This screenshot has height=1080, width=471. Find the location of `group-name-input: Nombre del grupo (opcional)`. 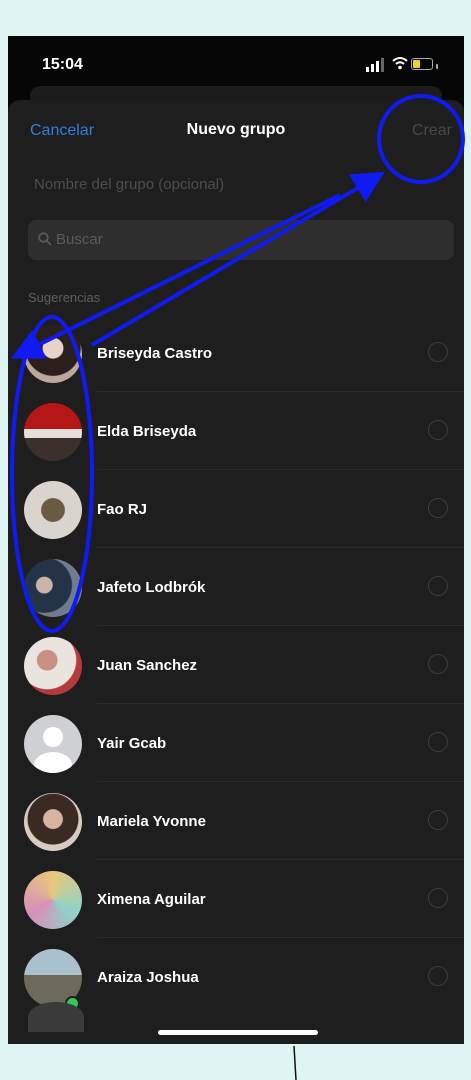

group-name-input: Nombre del grupo (opcional) is located at coordinates (129, 184).